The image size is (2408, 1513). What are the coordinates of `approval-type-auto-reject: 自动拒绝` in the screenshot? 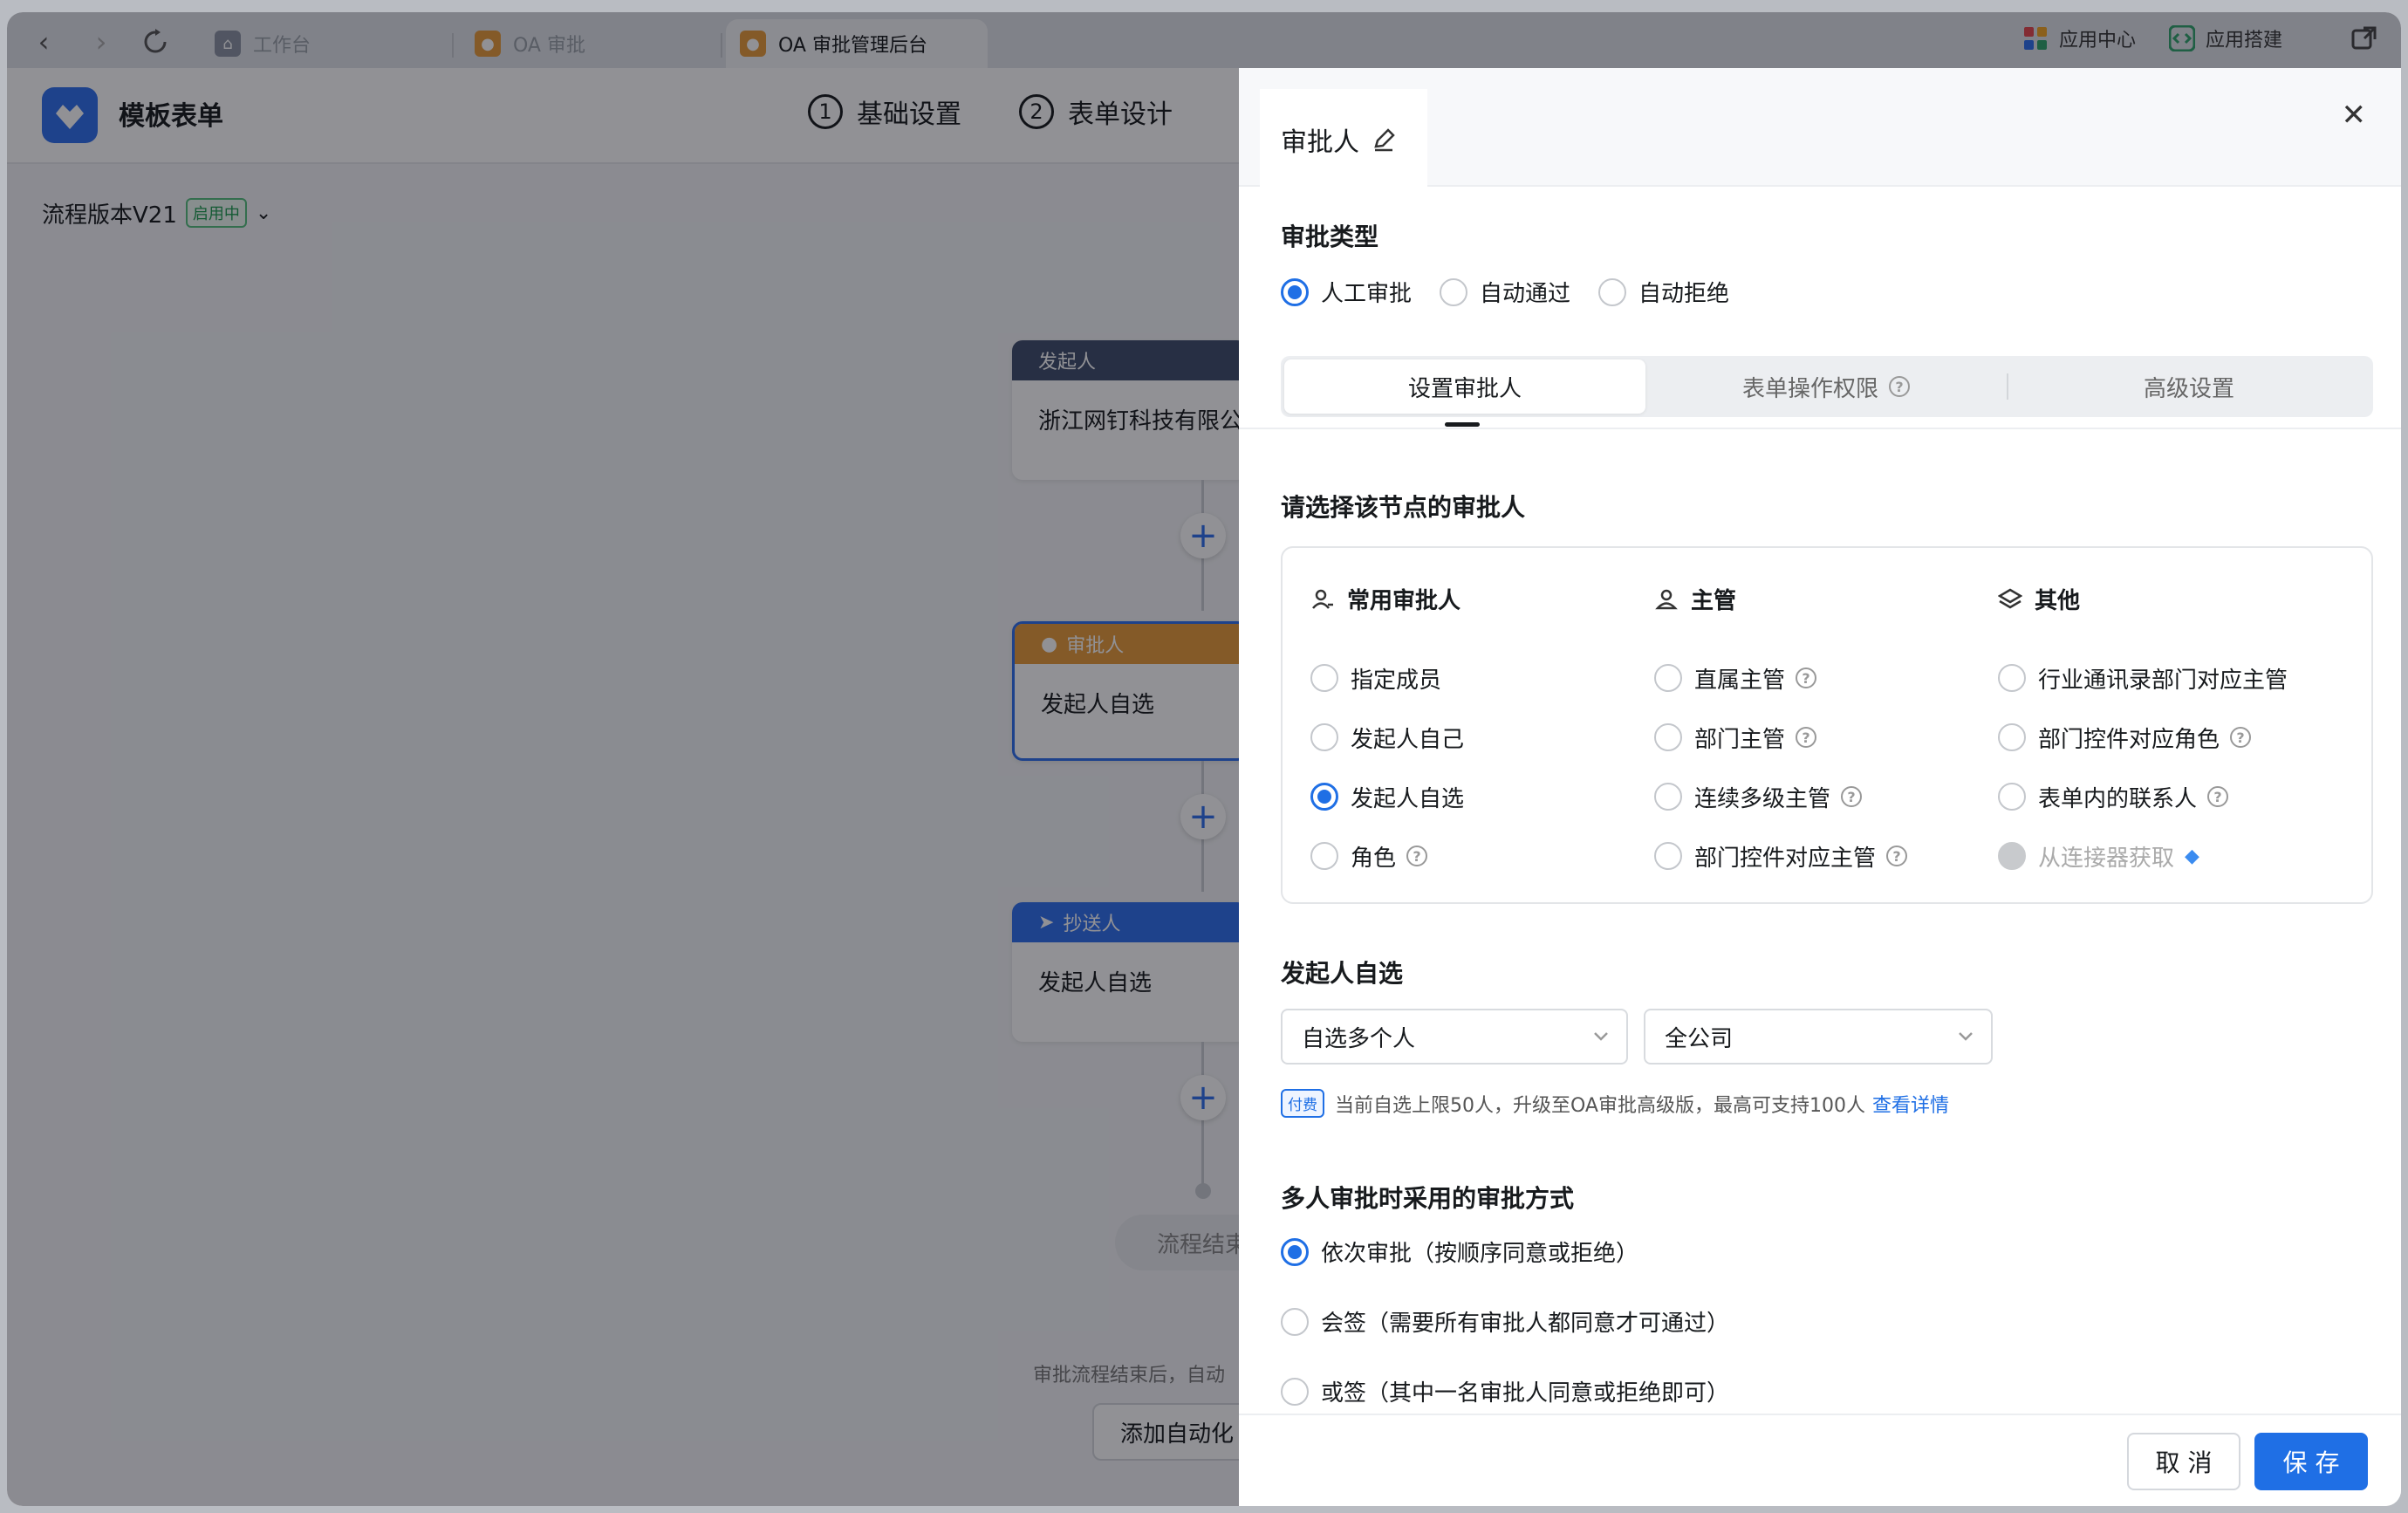 It's located at (1664, 292).